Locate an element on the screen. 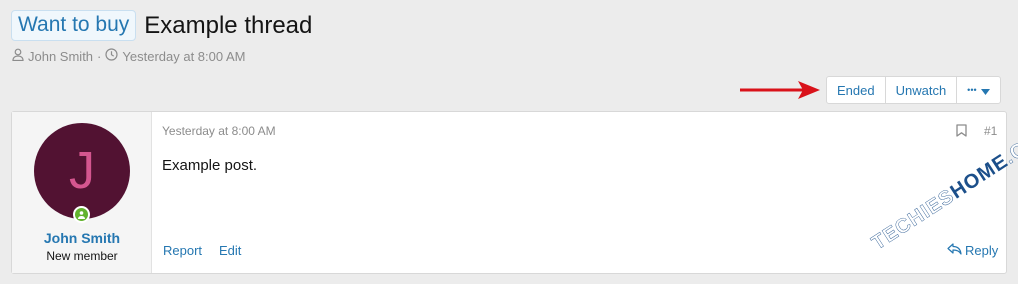  more-options-button: ••• is located at coordinates (978, 90).